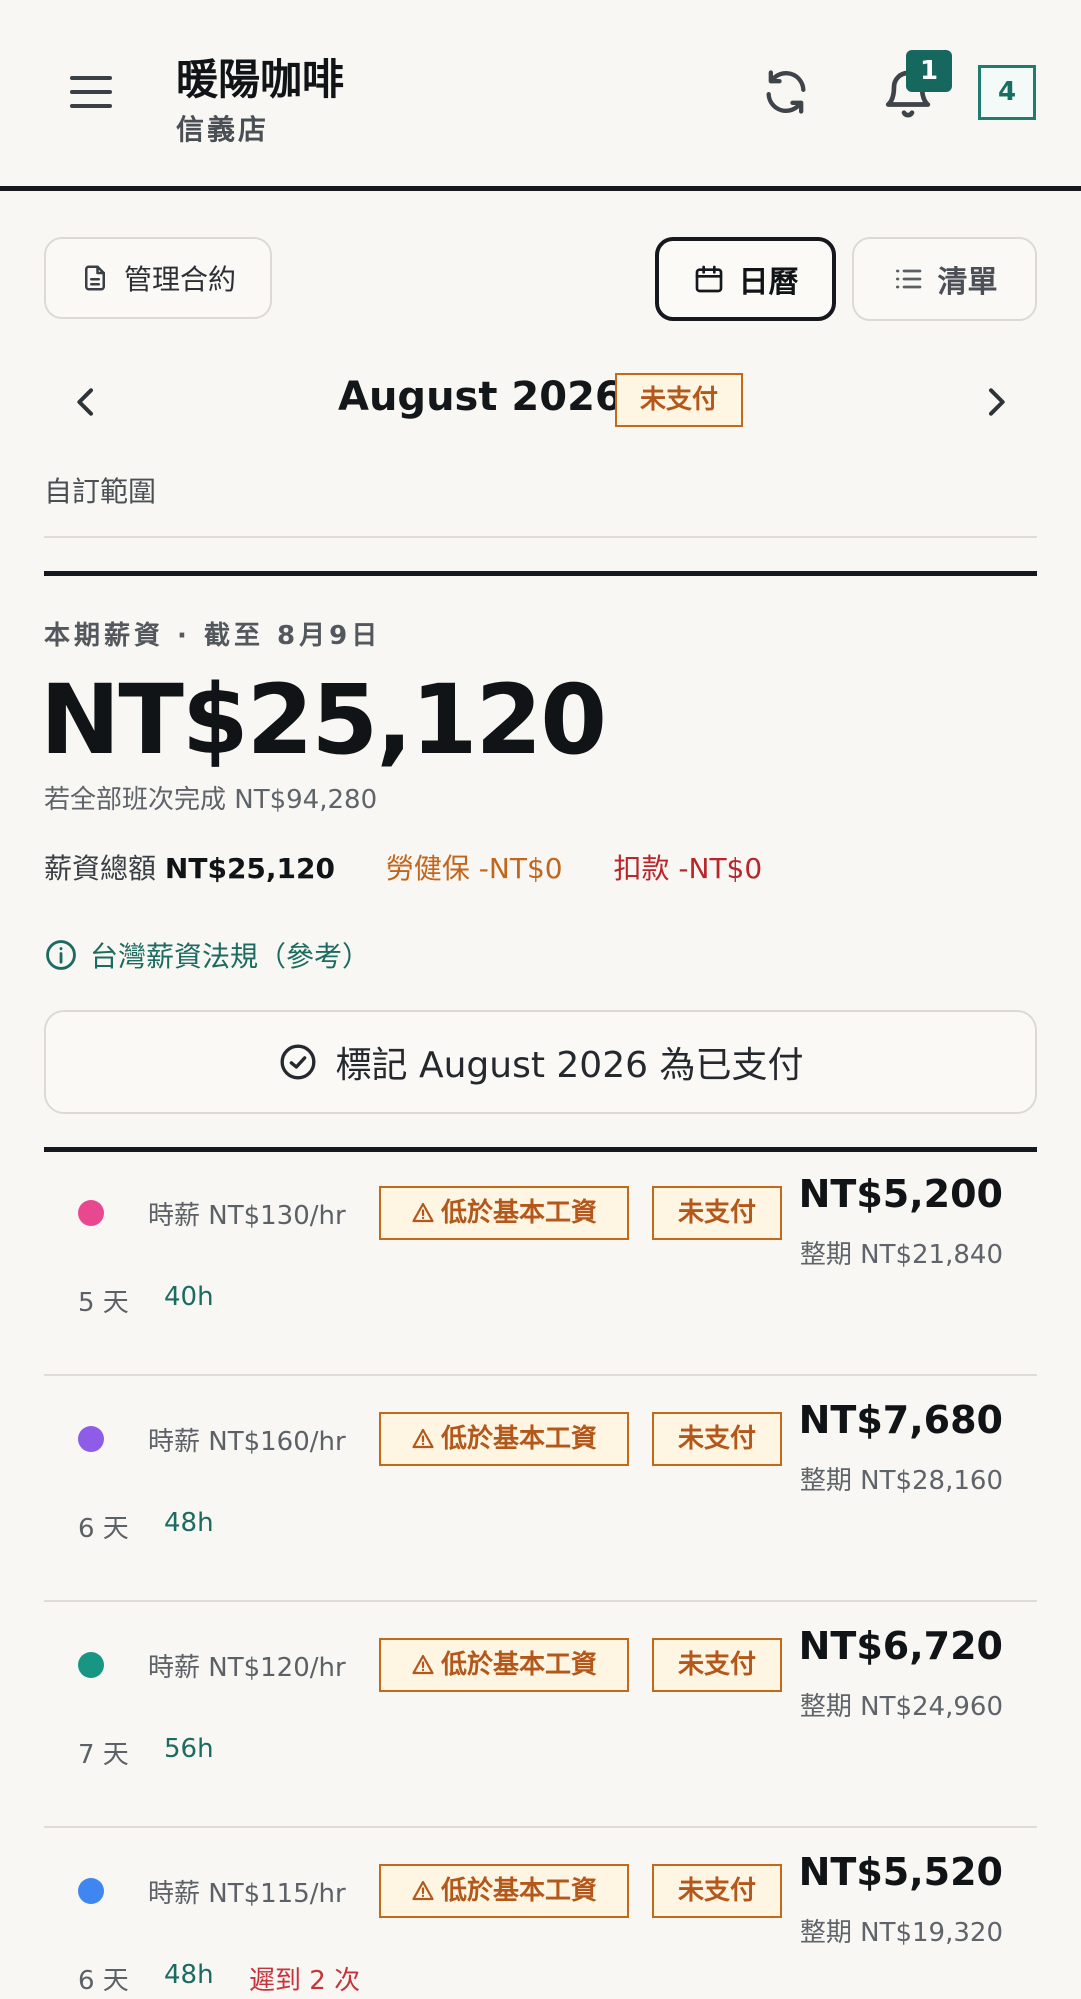  I want to click on employee-full-period: 整期 NT$24,960, so click(901, 1707).